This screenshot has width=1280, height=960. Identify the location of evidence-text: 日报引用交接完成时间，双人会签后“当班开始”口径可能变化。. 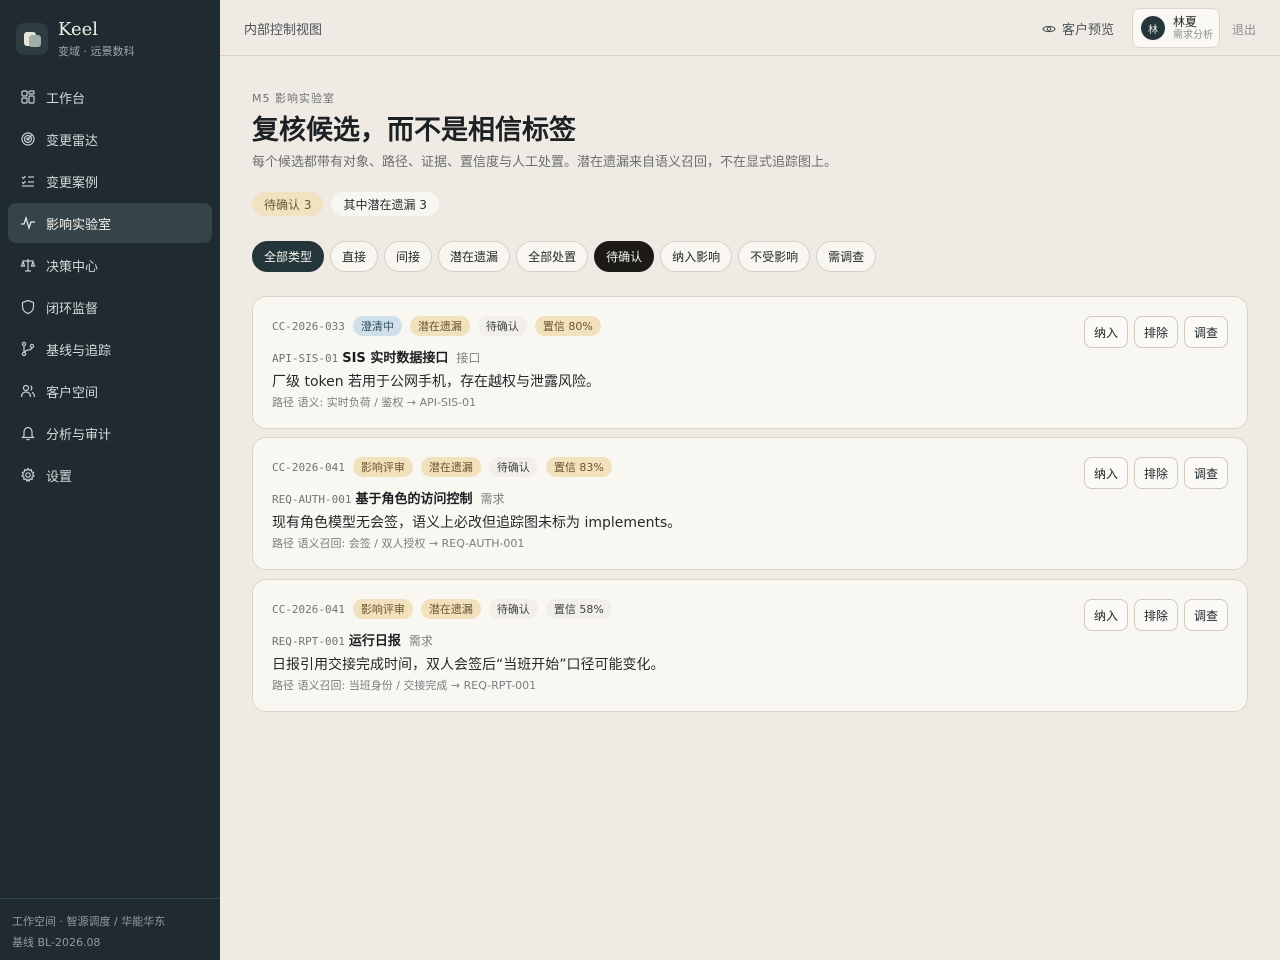
(468, 665).